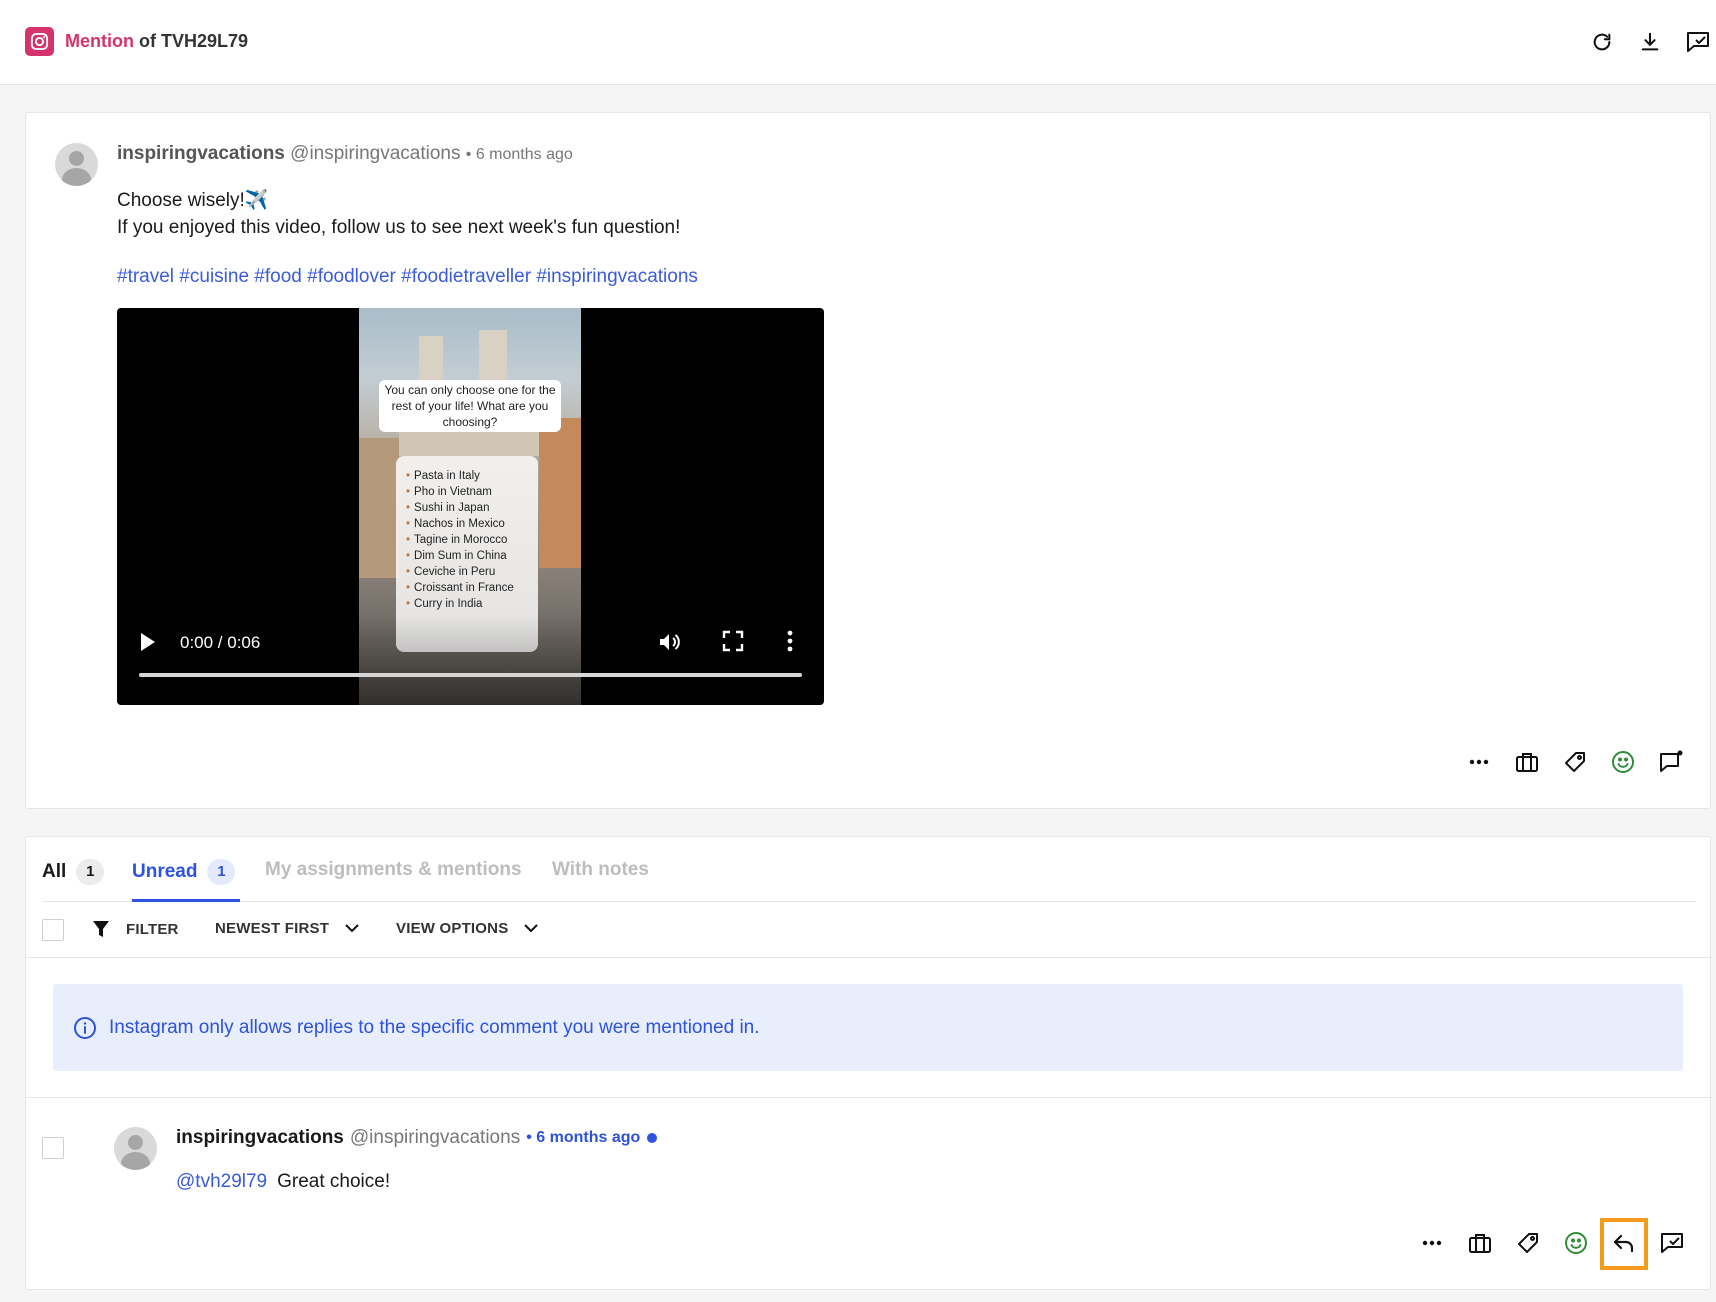 This screenshot has height=1302, width=1716. I want to click on banner-divider, so click(869, 1097).